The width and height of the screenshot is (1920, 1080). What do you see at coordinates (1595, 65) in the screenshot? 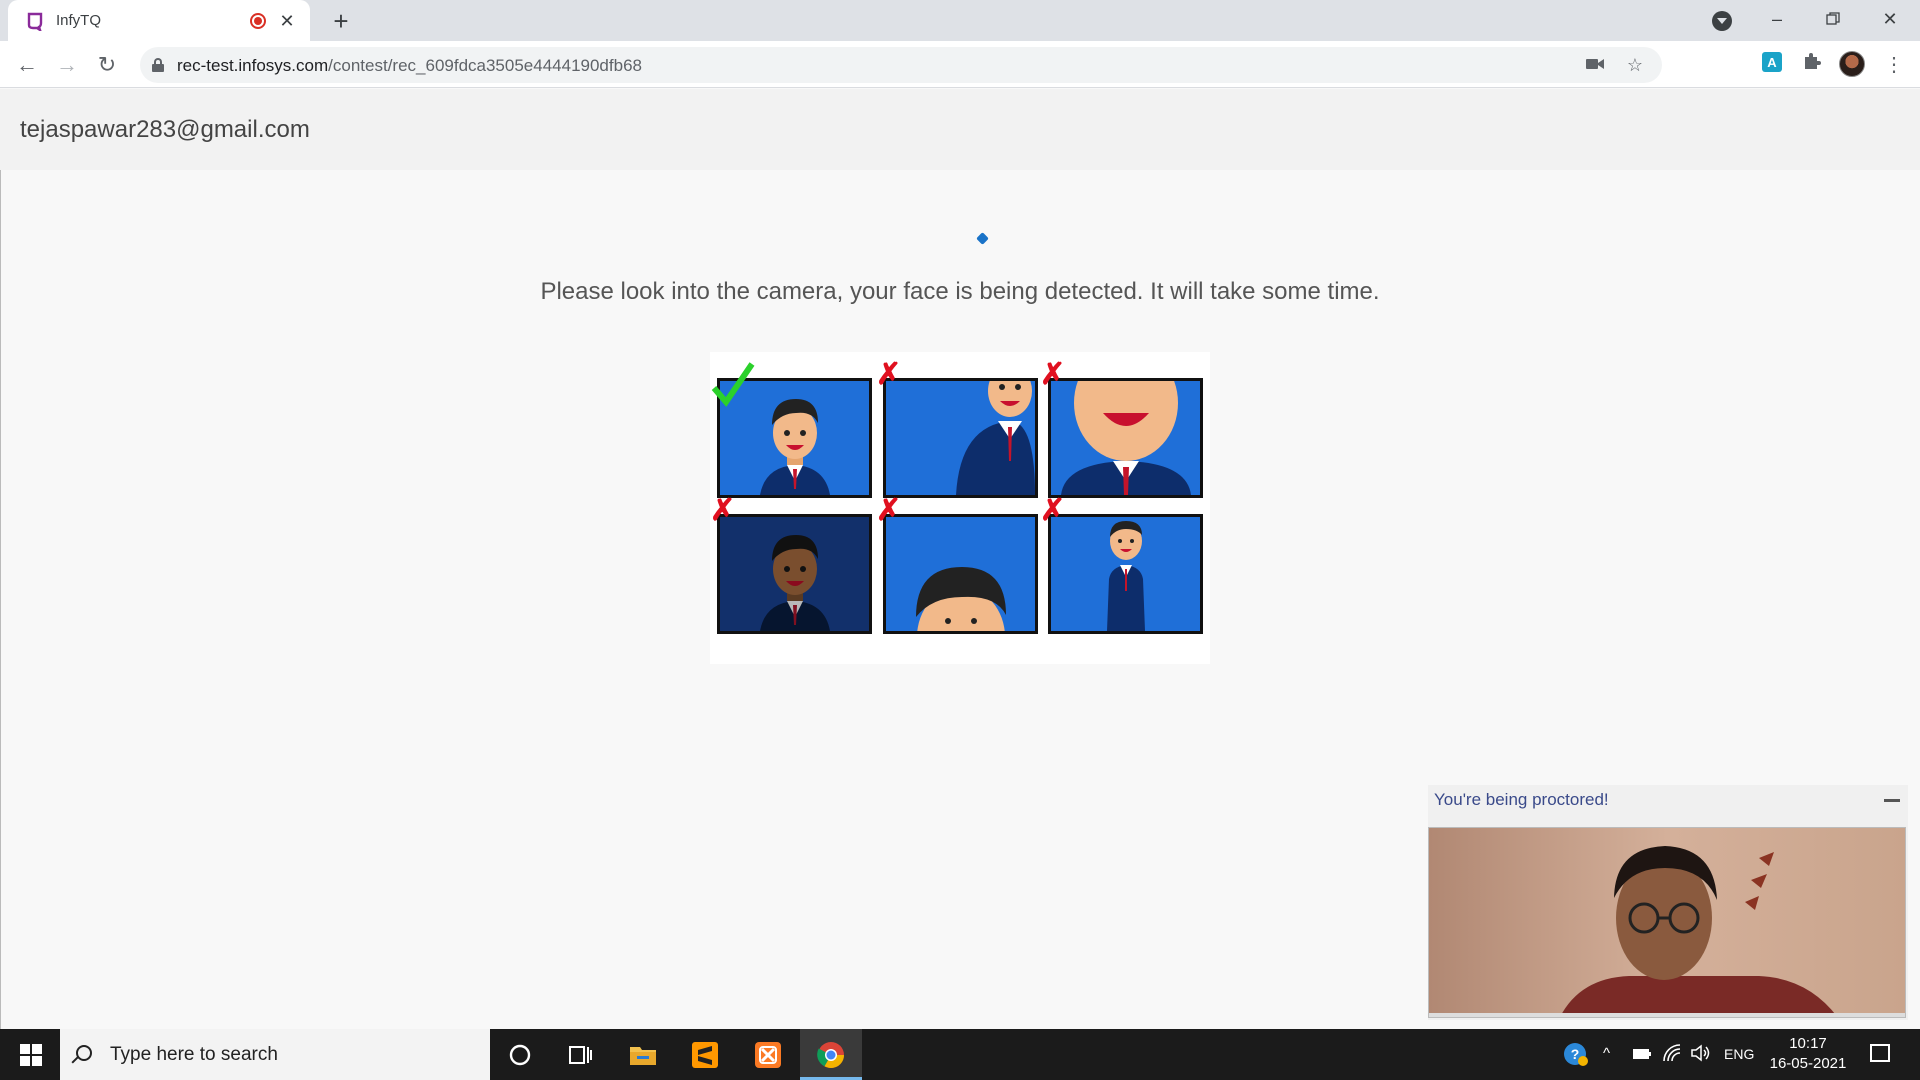
I see `camera-in-use-icon` at bounding box center [1595, 65].